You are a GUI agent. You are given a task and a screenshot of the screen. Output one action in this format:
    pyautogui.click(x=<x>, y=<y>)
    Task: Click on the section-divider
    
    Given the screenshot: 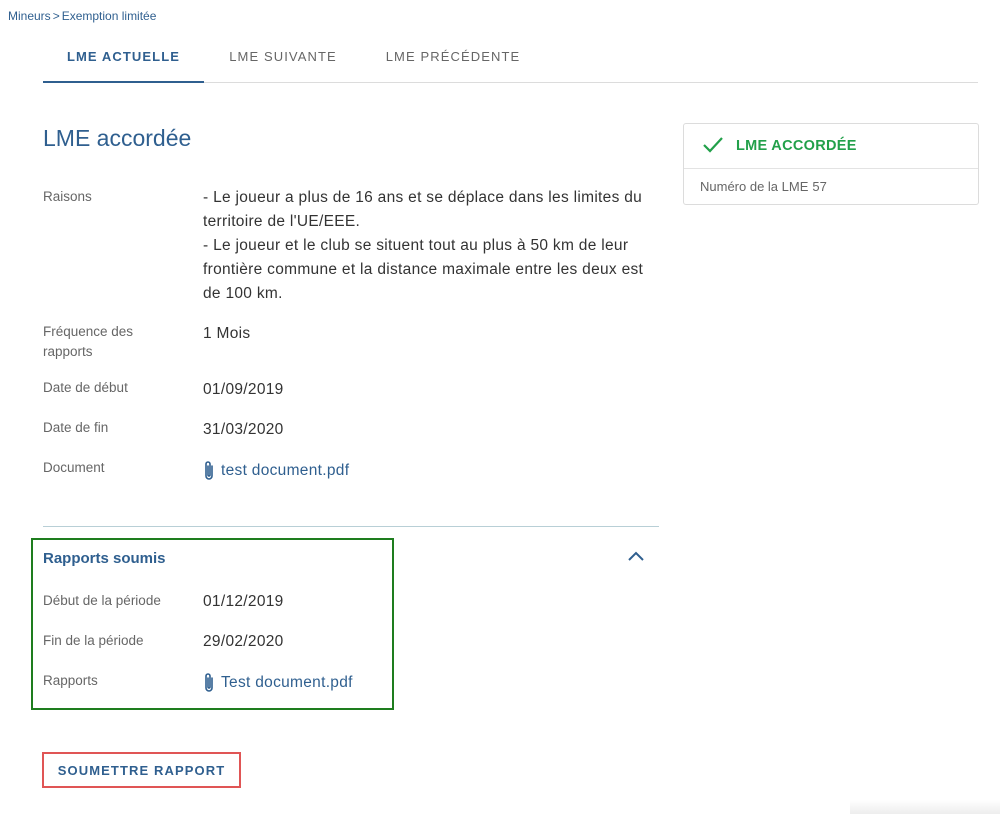 What is the action you would take?
    pyautogui.click(x=351, y=526)
    